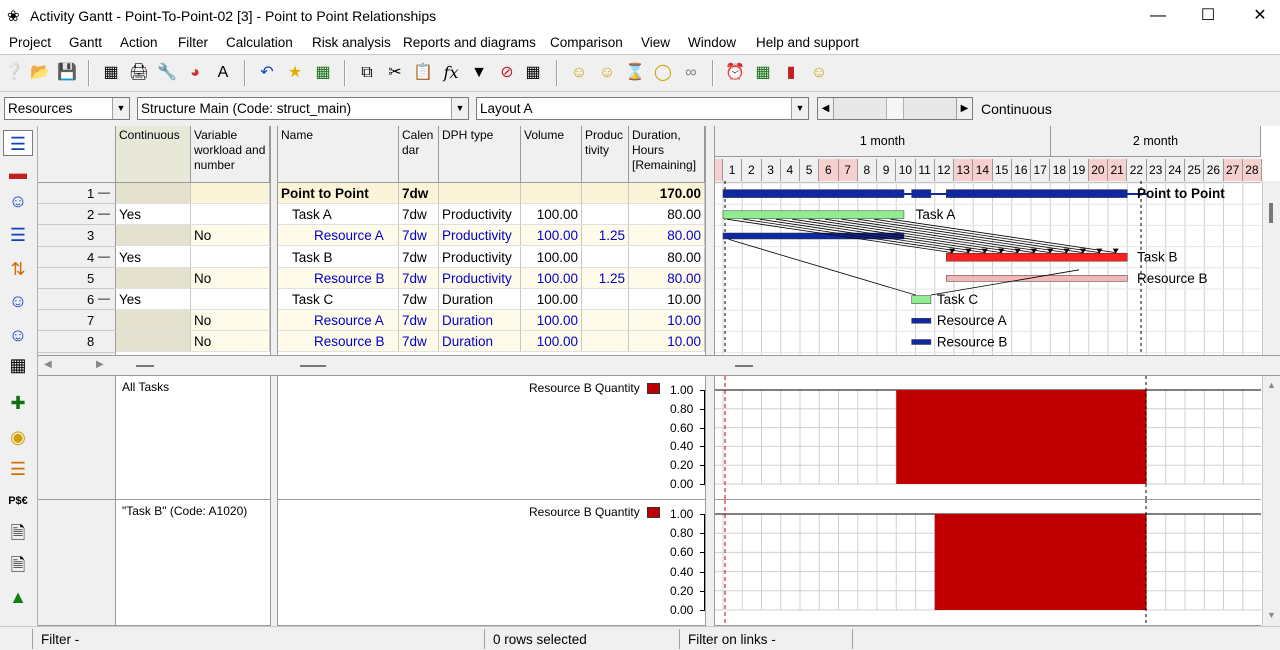 This screenshot has height=650, width=1280. What do you see at coordinates (14, 73) in the screenshot?
I see `help-icon: ❔` at bounding box center [14, 73].